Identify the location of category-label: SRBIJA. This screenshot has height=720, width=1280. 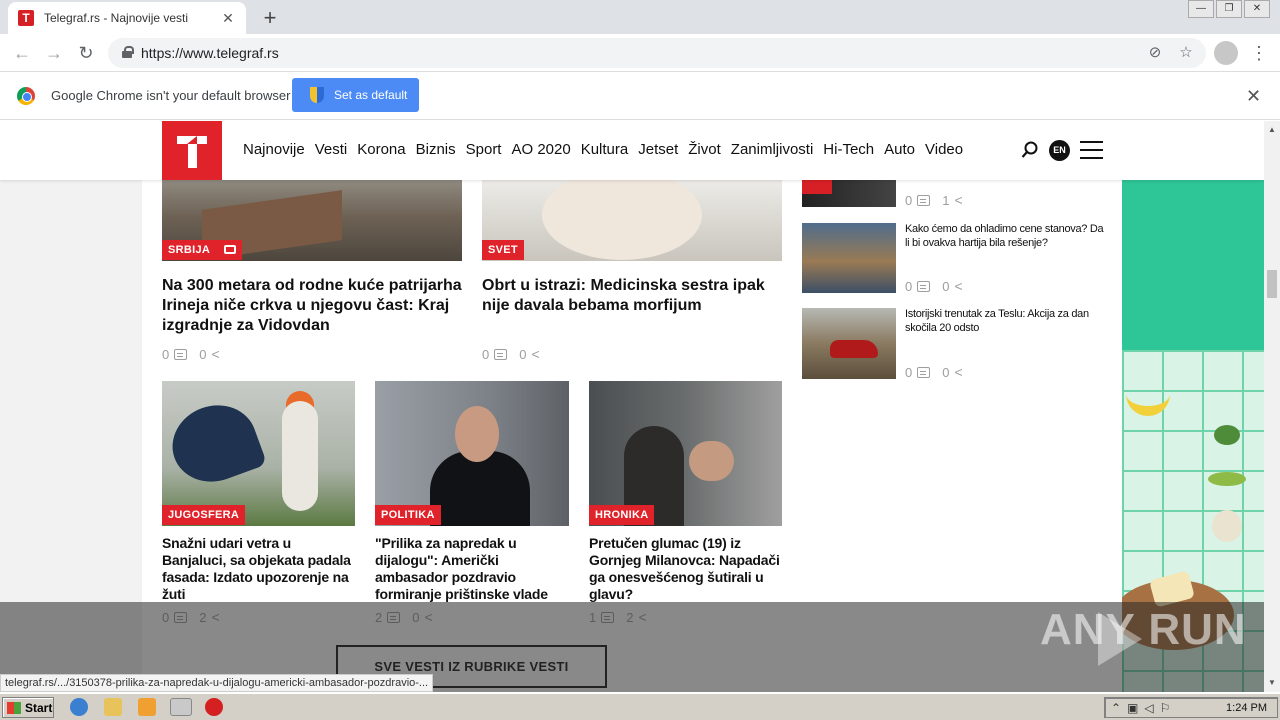
(189, 250).